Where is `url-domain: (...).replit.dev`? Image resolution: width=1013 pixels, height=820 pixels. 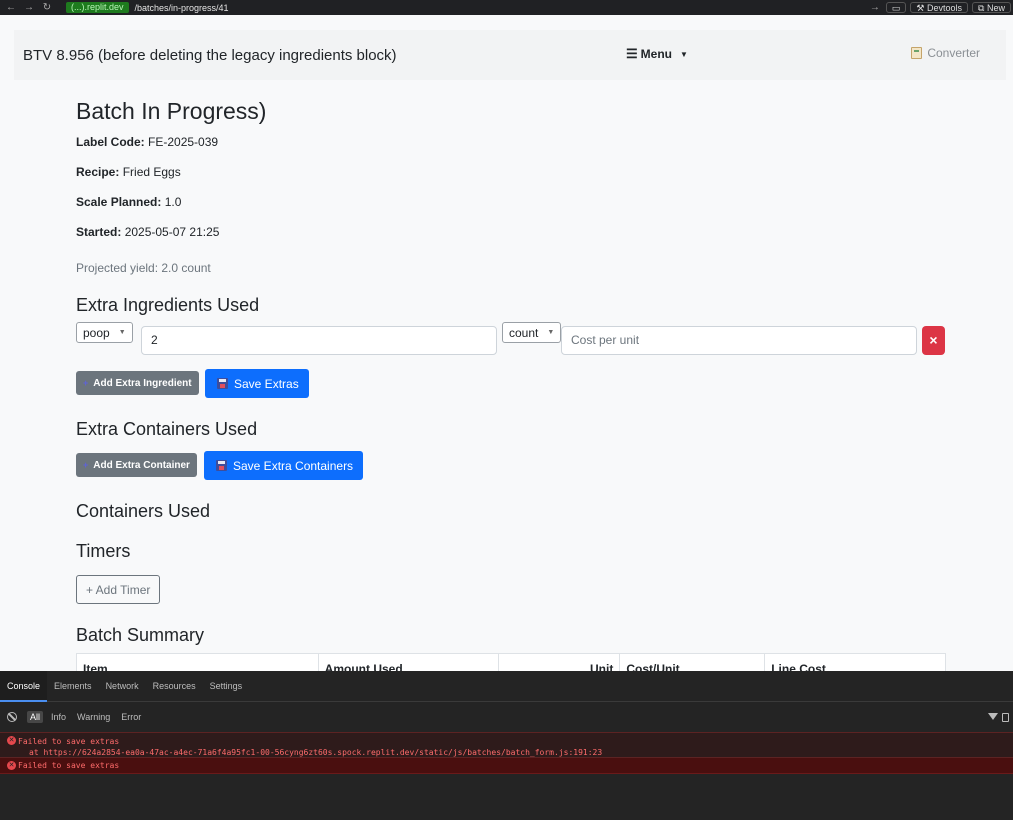 url-domain: (...).replit.dev is located at coordinates (97, 7).